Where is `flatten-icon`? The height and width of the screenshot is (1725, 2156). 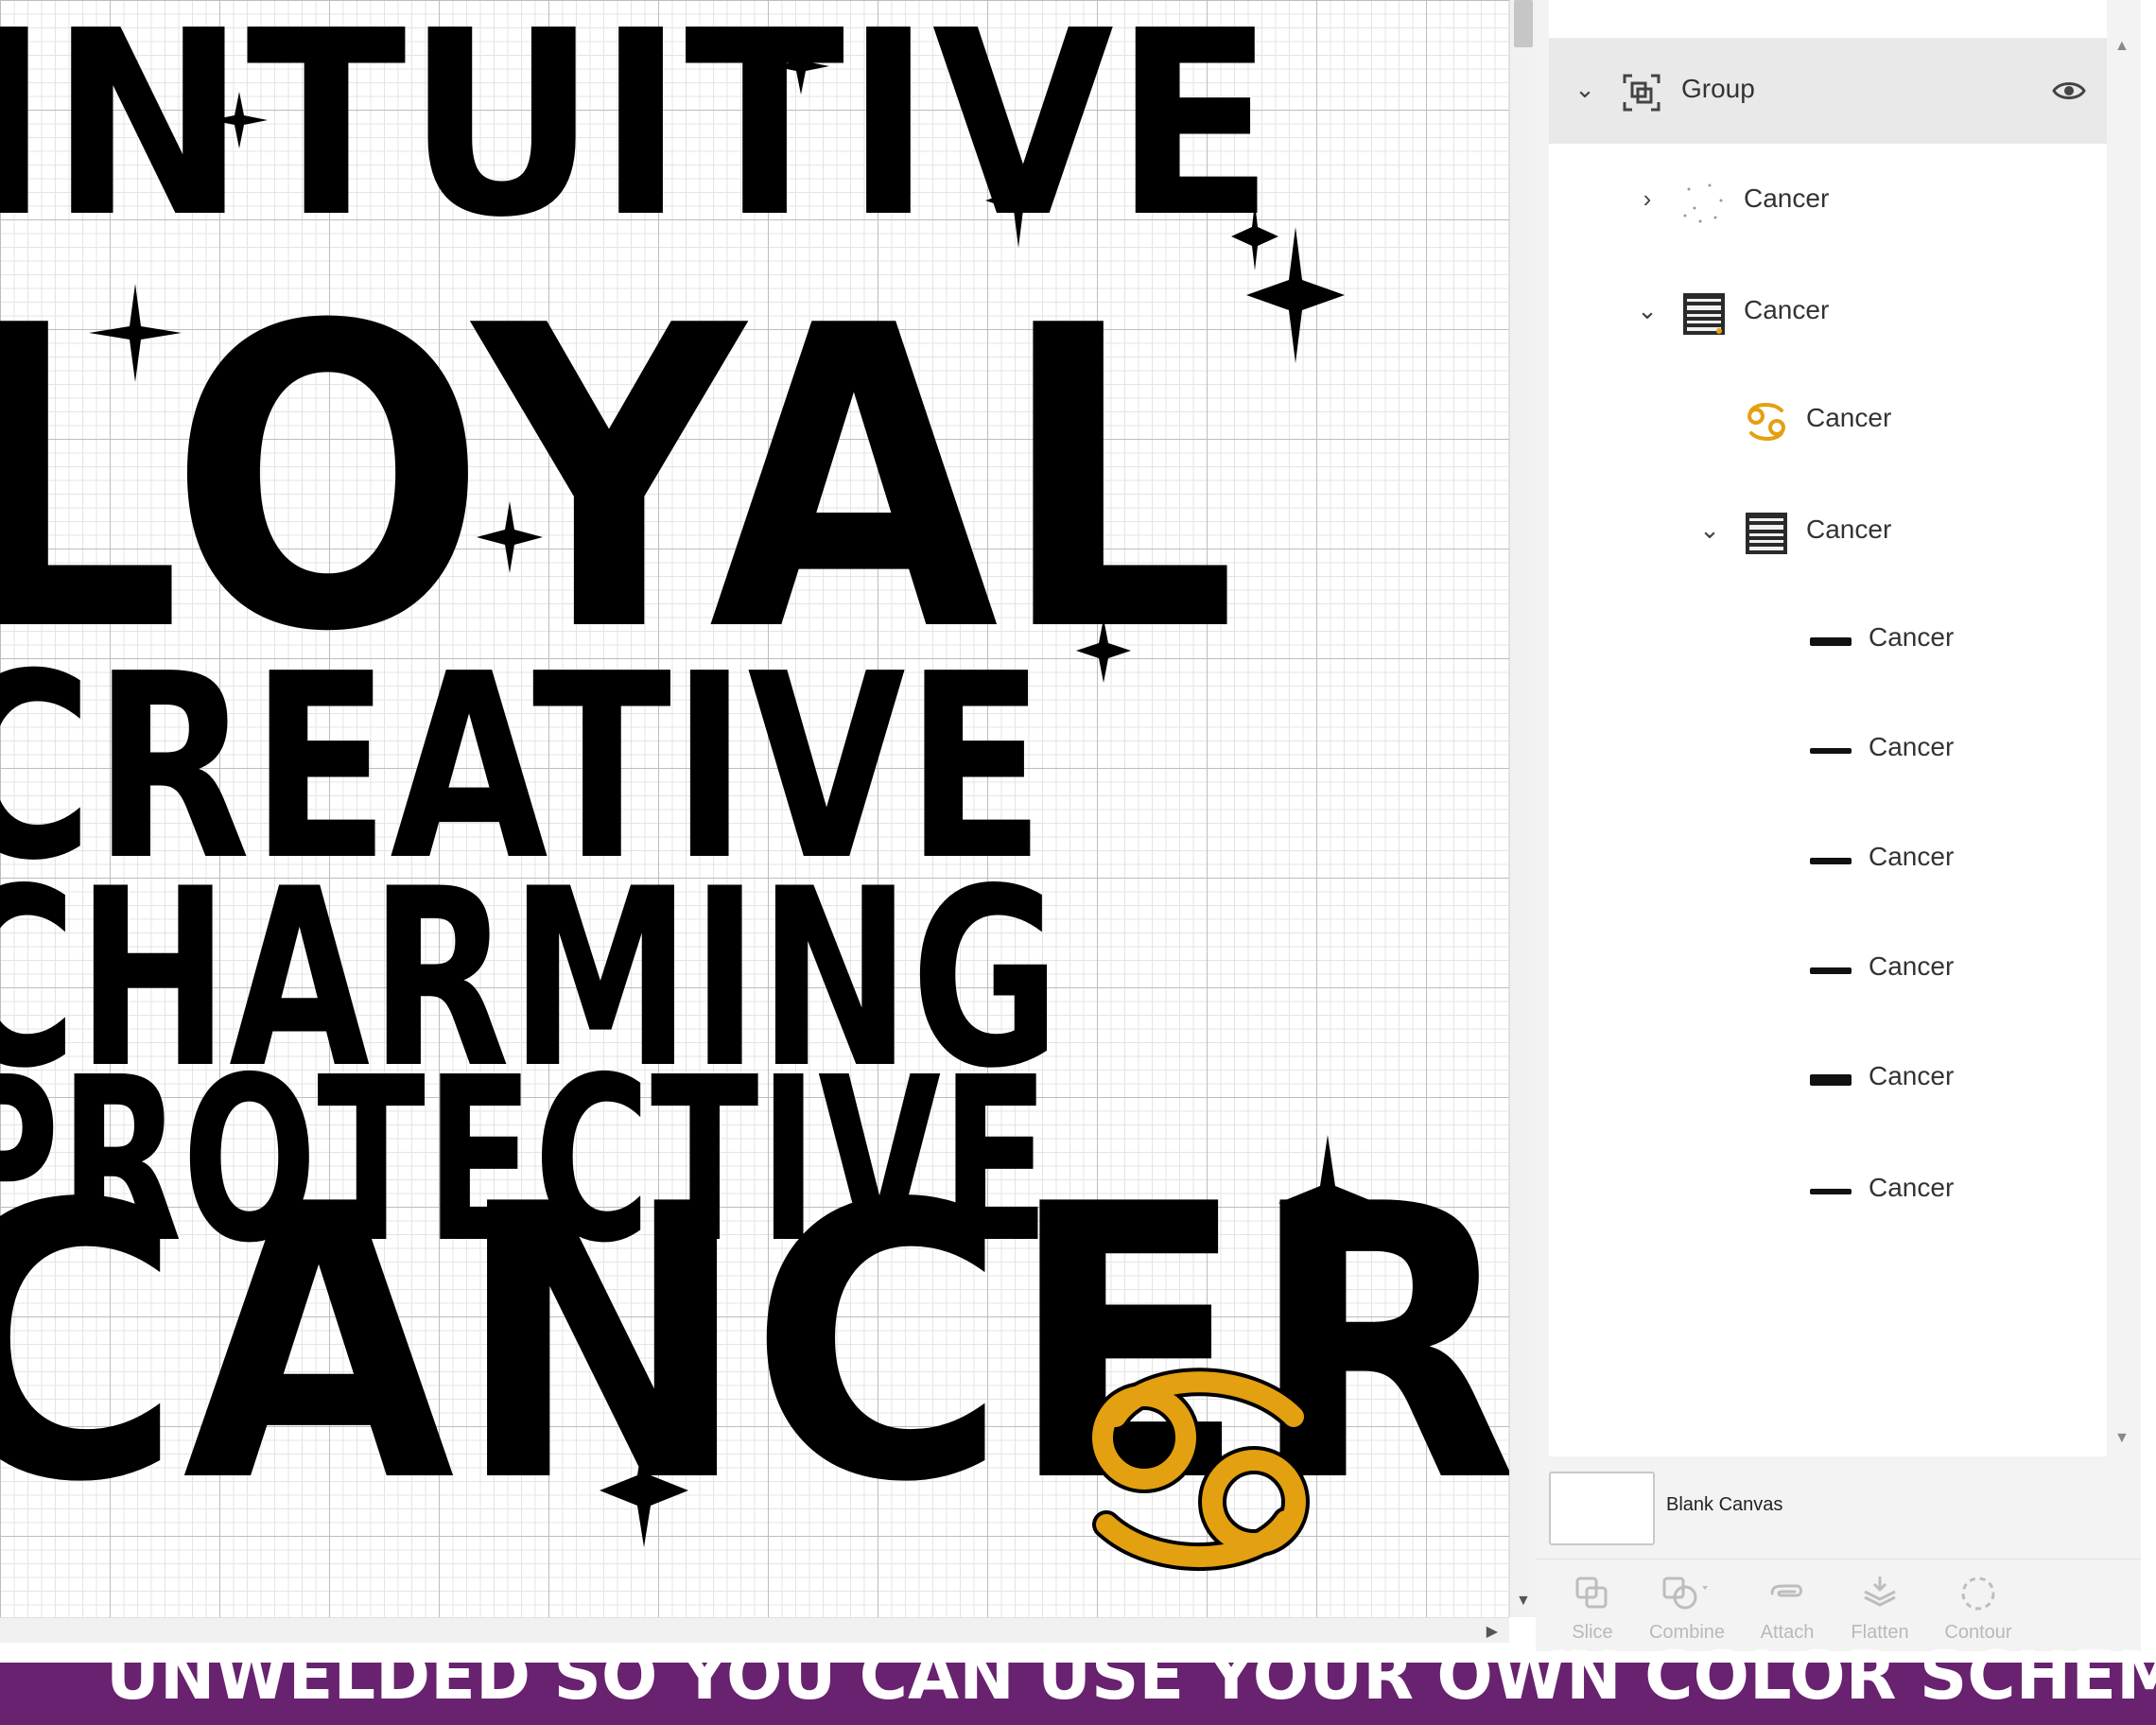 flatten-icon is located at coordinates (1880, 1592).